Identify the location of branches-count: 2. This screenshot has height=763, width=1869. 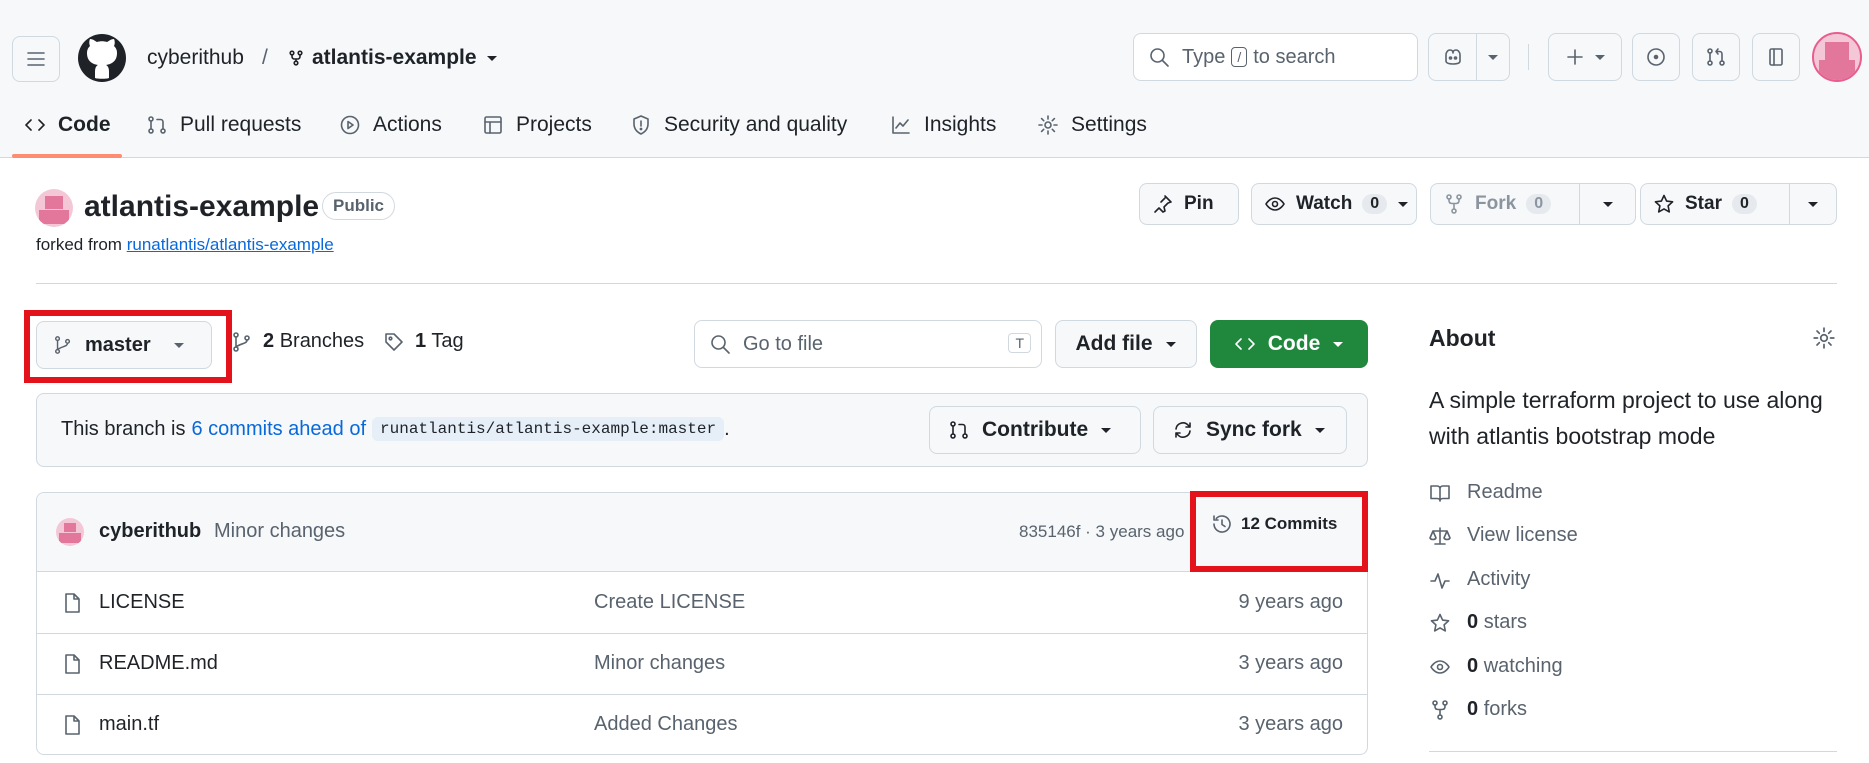
(269, 341).